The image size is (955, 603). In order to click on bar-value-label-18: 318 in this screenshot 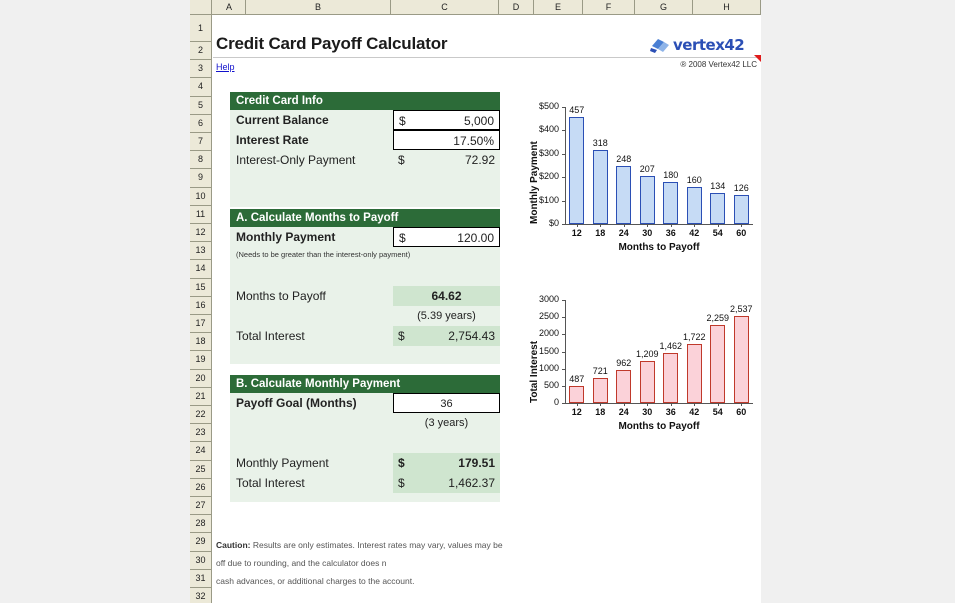, I will do `click(600, 142)`.